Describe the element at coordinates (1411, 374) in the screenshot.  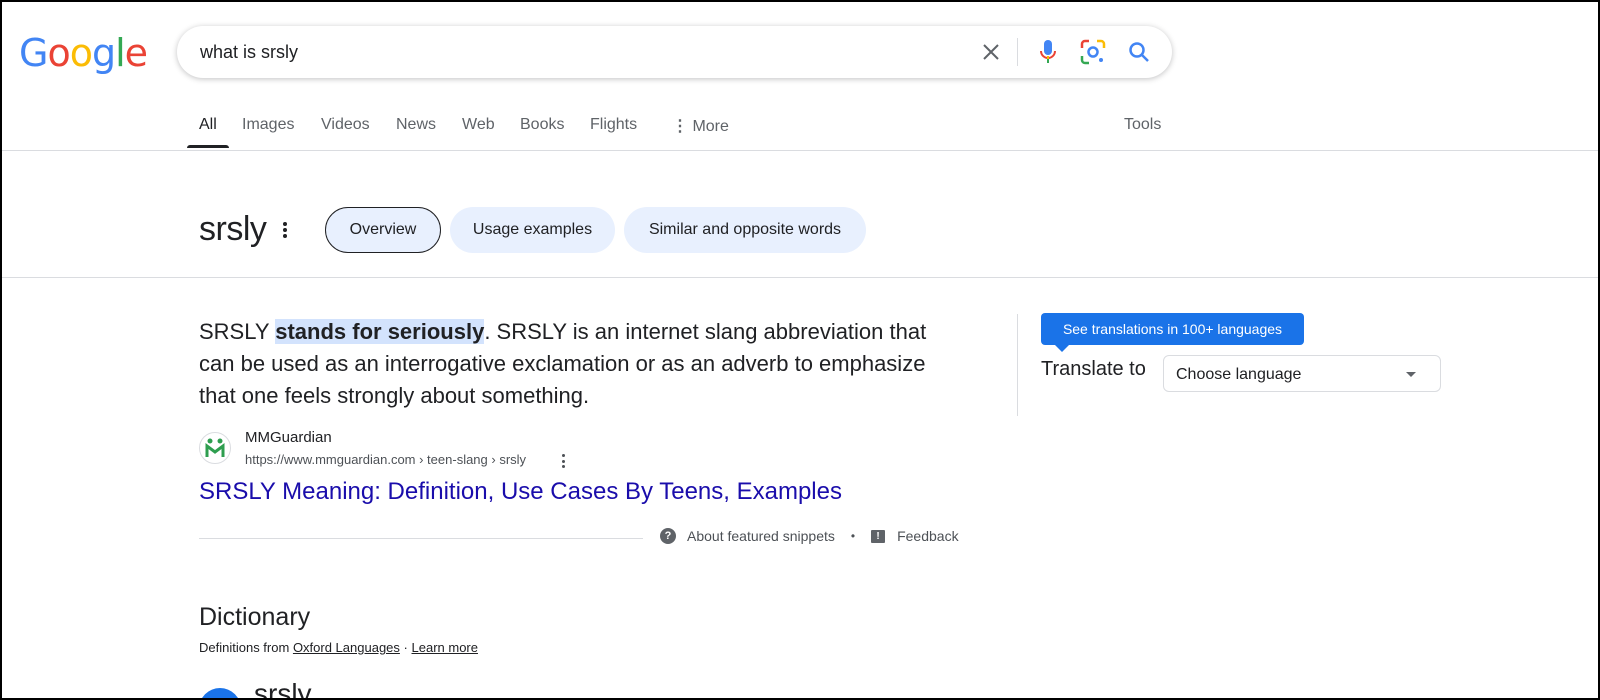
I see `dropdown-arrow-icon` at that location.